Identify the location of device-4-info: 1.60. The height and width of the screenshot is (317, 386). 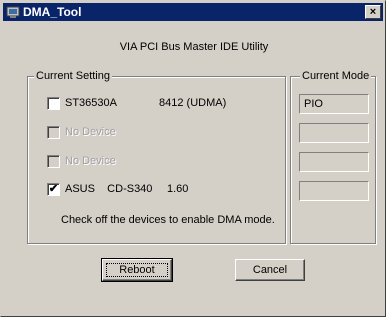
(178, 189).